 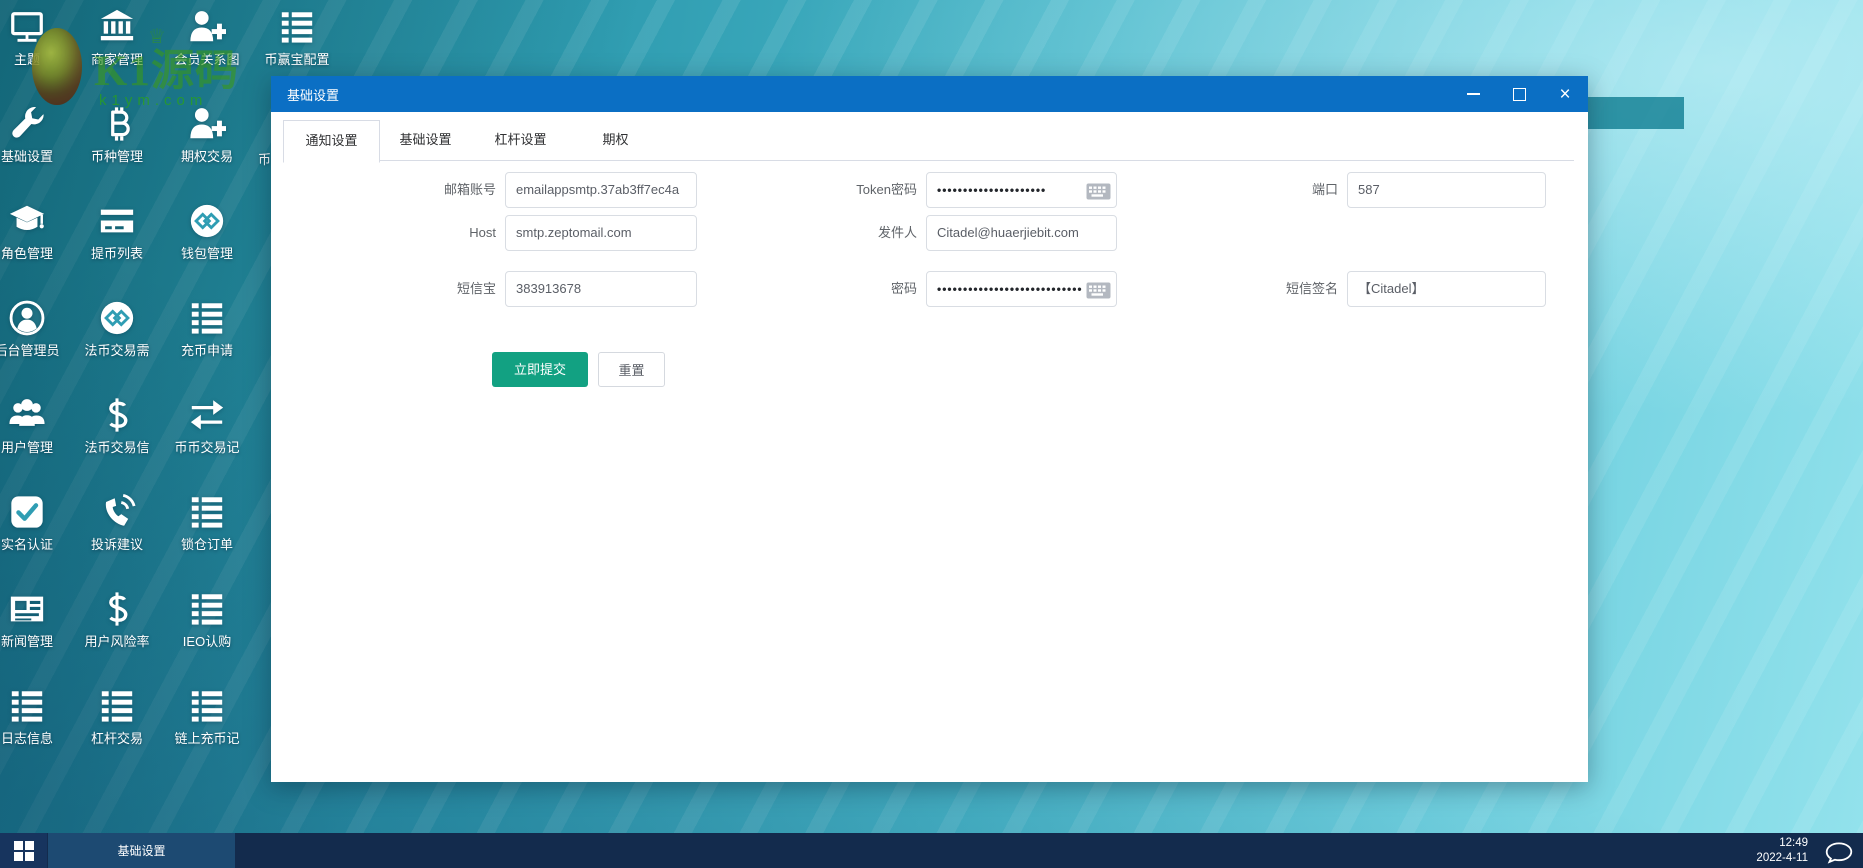 What do you see at coordinates (520, 140) in the screenshot?
I see `tab-3: 杠杆设置` at bounding box center [520, 140].